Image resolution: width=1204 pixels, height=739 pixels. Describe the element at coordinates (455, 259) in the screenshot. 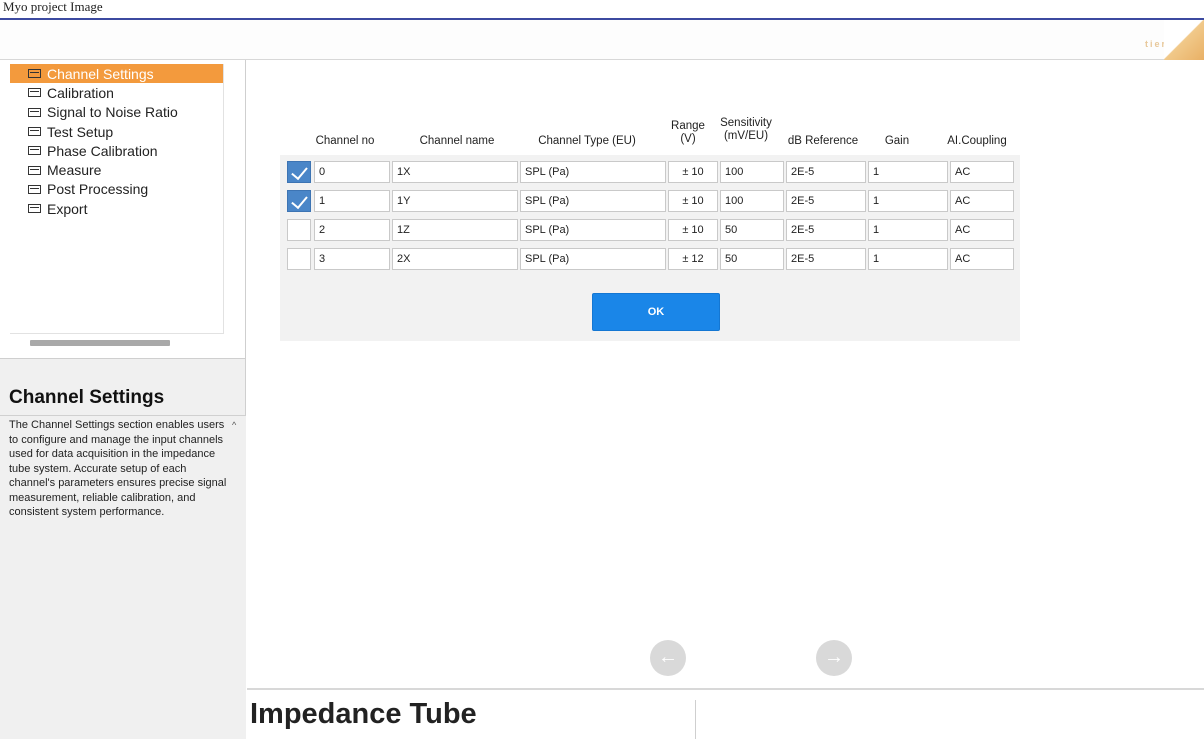

I see `channel-name-cell: 2X` at that location.